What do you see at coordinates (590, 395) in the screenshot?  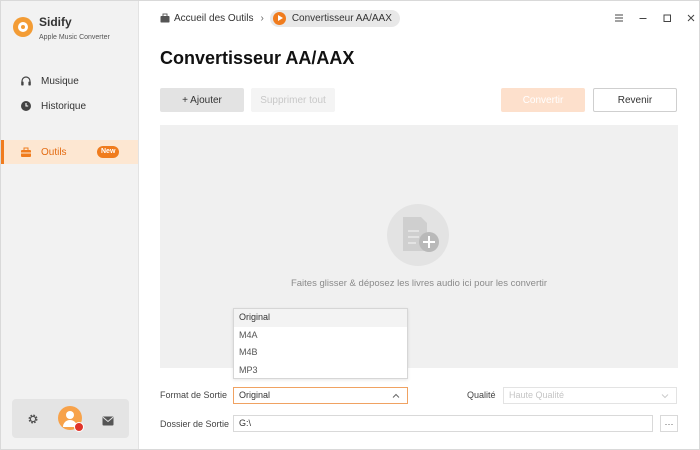 I see `quality-select: Haute Qualité` at bounding box center [590, 395].